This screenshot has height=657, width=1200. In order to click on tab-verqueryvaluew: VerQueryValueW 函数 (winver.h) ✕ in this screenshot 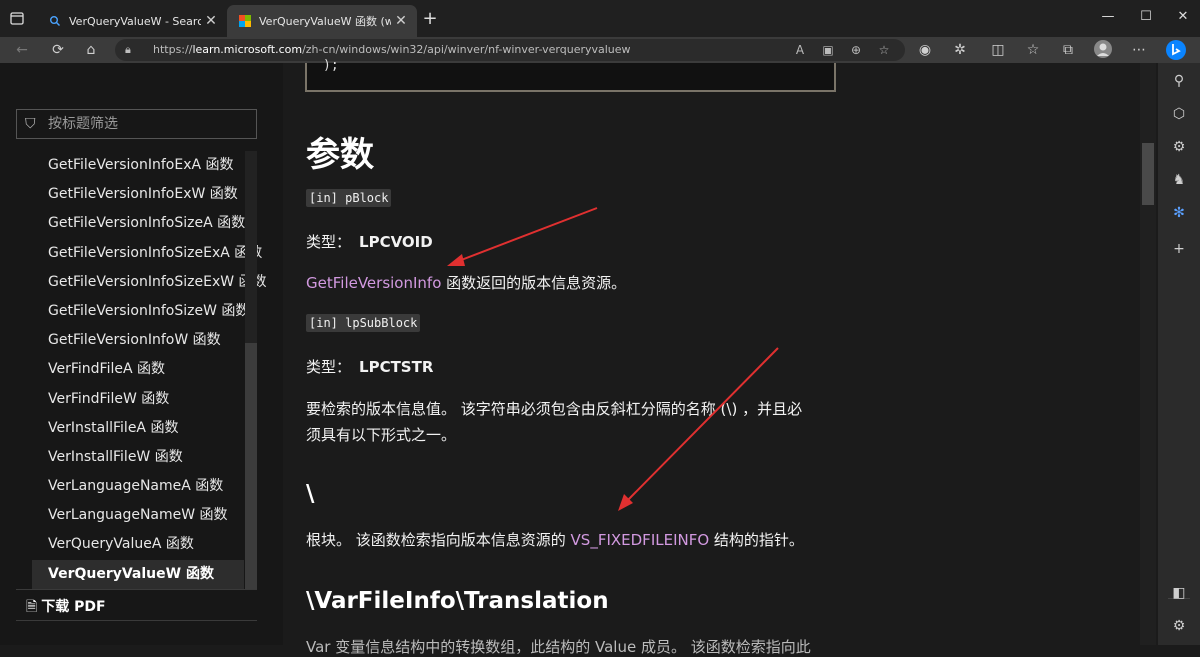, I will do `click(322, 21)`.